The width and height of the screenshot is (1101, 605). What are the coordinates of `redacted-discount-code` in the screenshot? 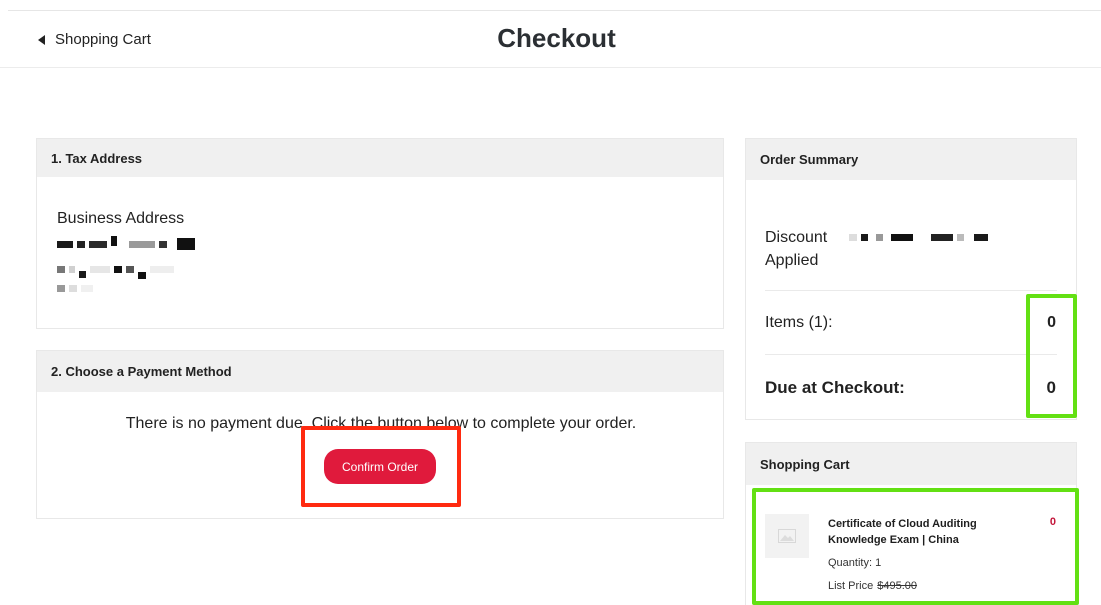 It's located at (920, 237).